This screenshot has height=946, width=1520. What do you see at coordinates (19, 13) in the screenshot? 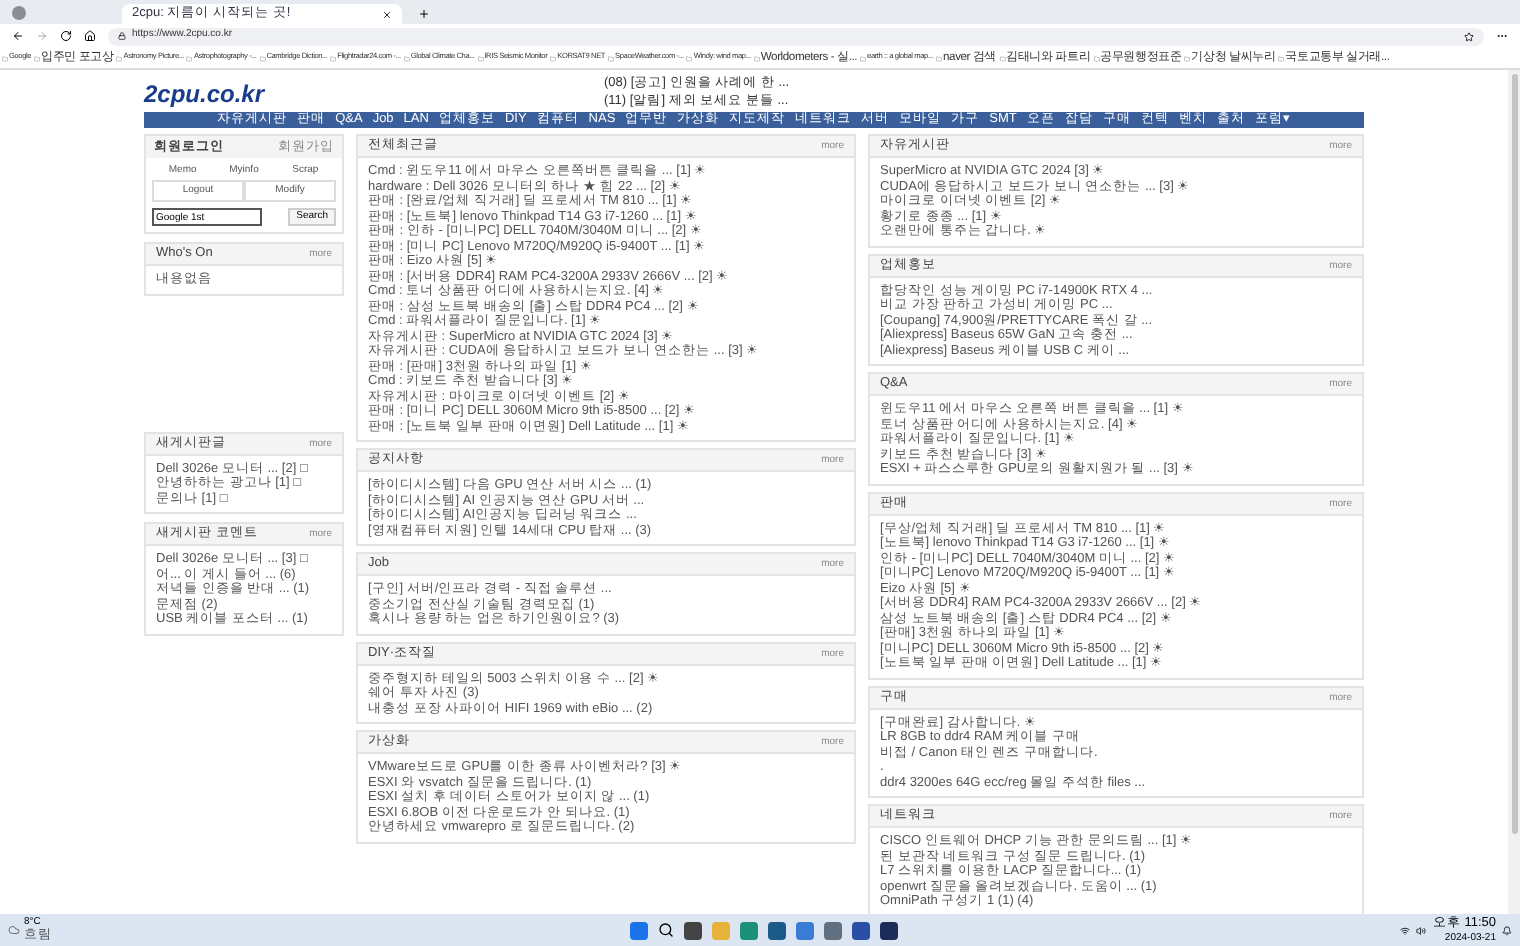
I see `profile-icon` at bounding box center [19, 13].